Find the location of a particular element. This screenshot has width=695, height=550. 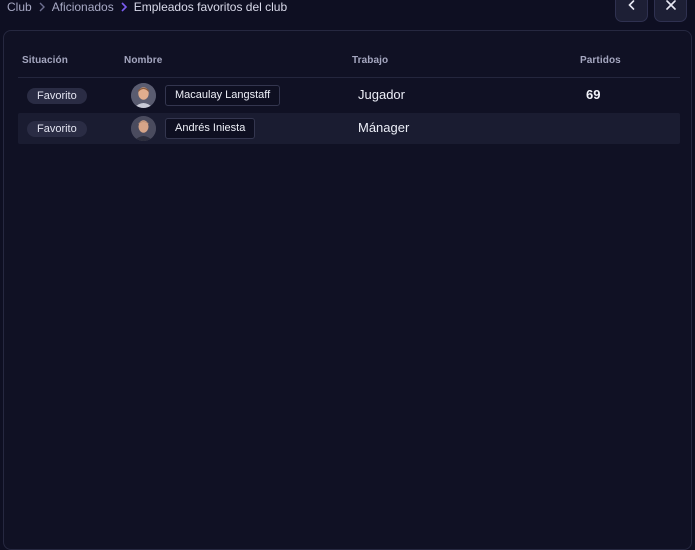

chevron-left-icon is located at coordinates (632, 8).